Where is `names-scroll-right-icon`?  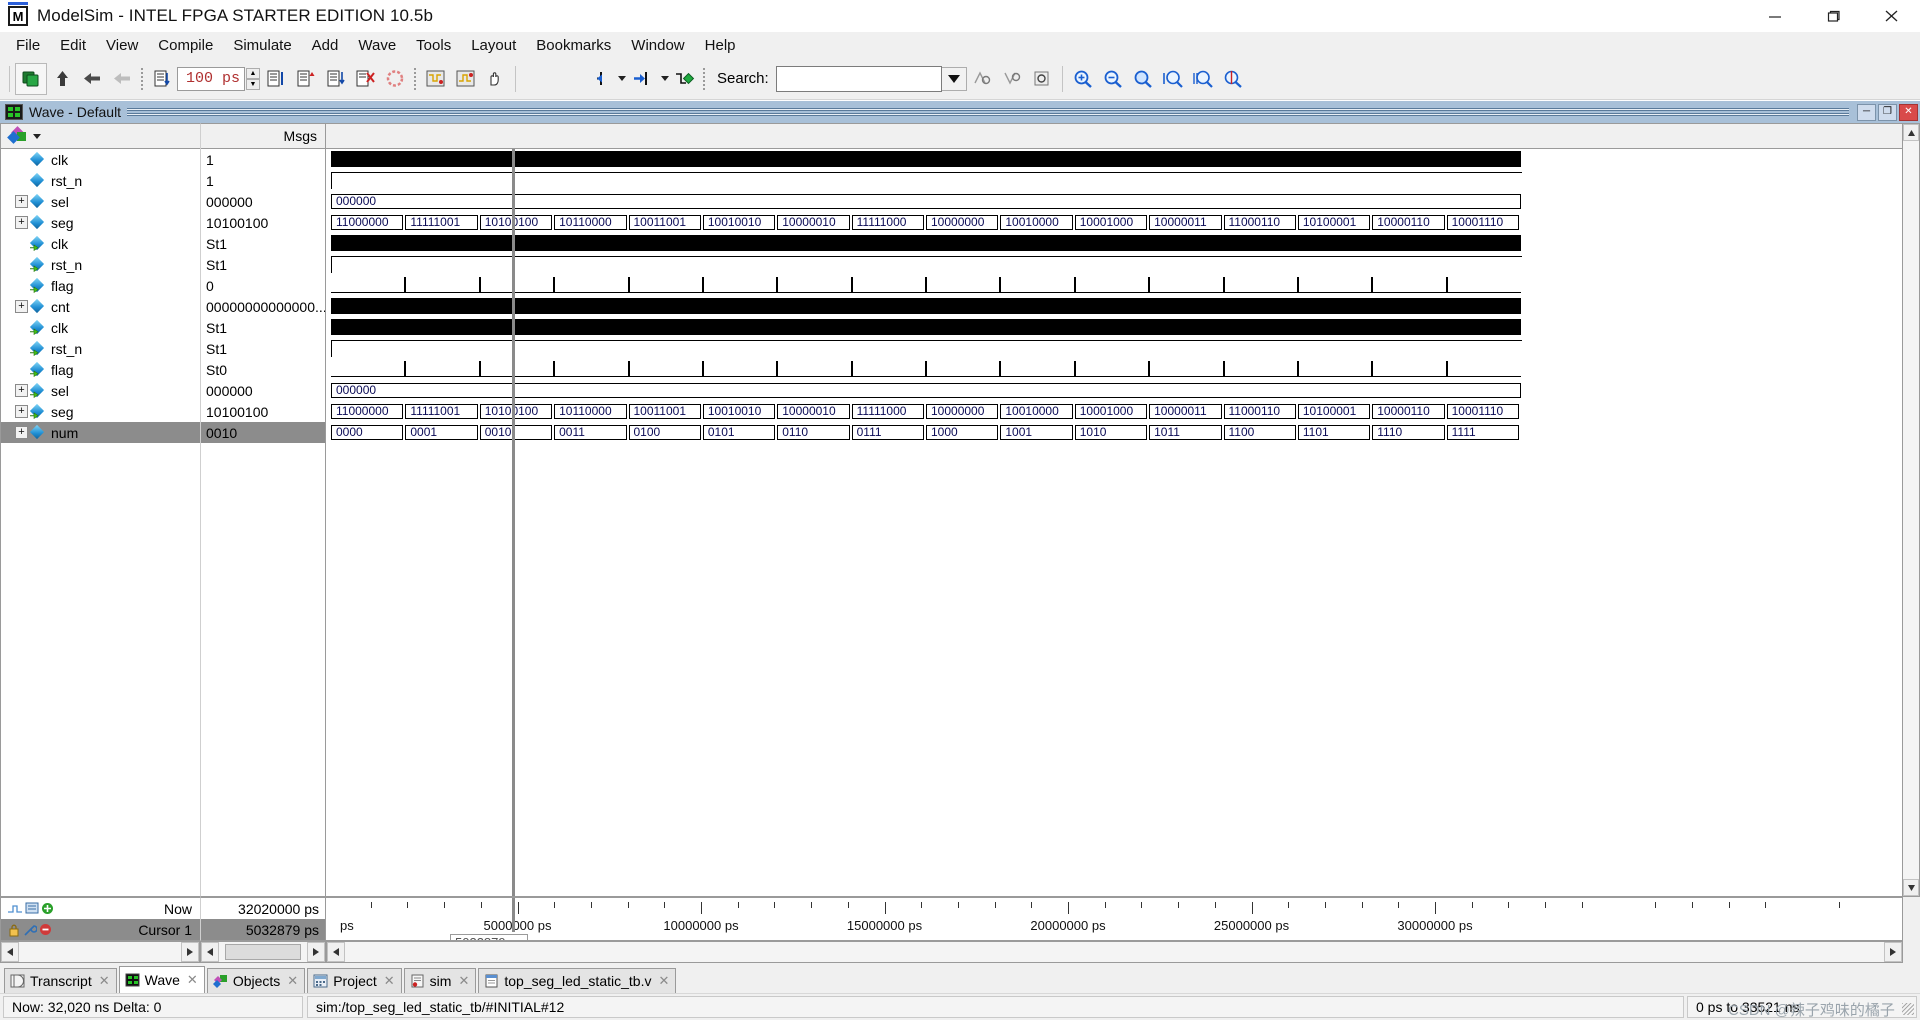 names-scroll-right-icon is located at coordinates (190, 952).